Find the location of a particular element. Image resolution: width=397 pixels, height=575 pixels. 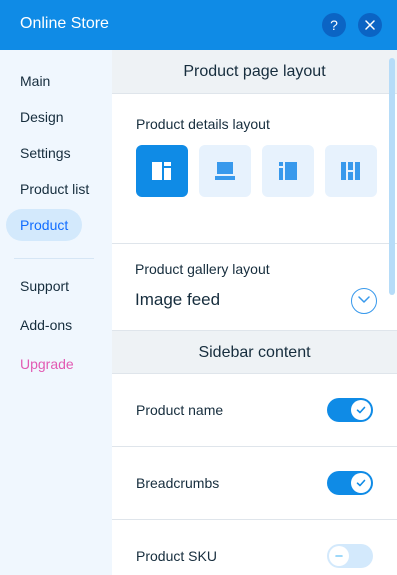

layout-text-left-image-right-icon is located at coordinates (288, 171).